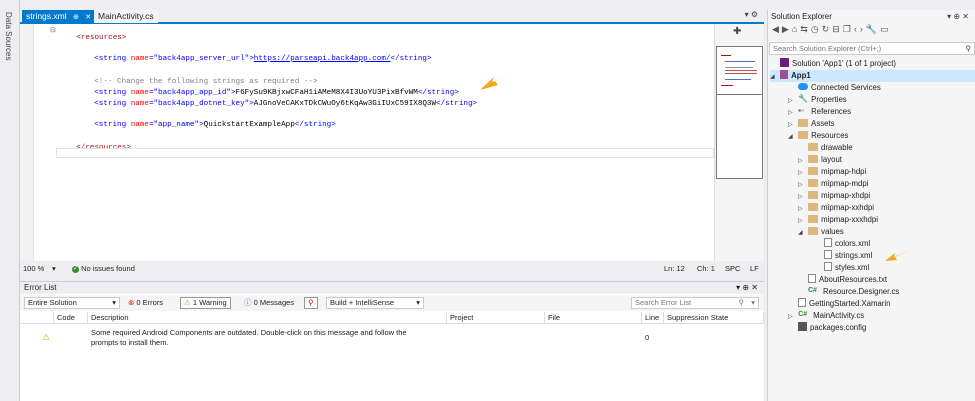  What do you see at coordinates (46, 337) in the screenshot?
I see `warning-icon: ⚠` at bounding box center [46, 337].